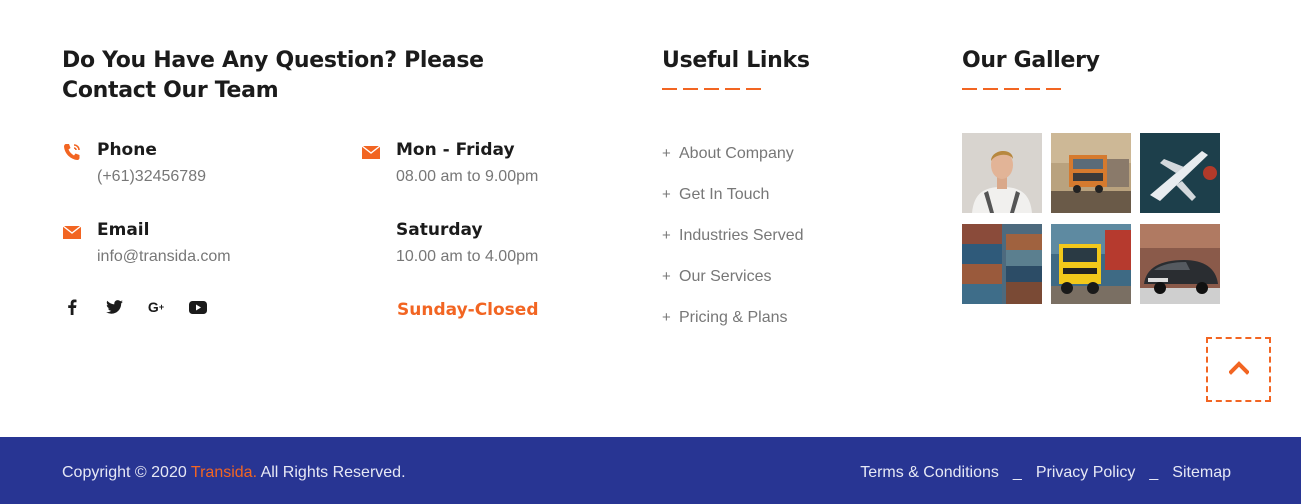 The image size is (1301, 504). I want to click on link-label: About Company, so click(736, 154).